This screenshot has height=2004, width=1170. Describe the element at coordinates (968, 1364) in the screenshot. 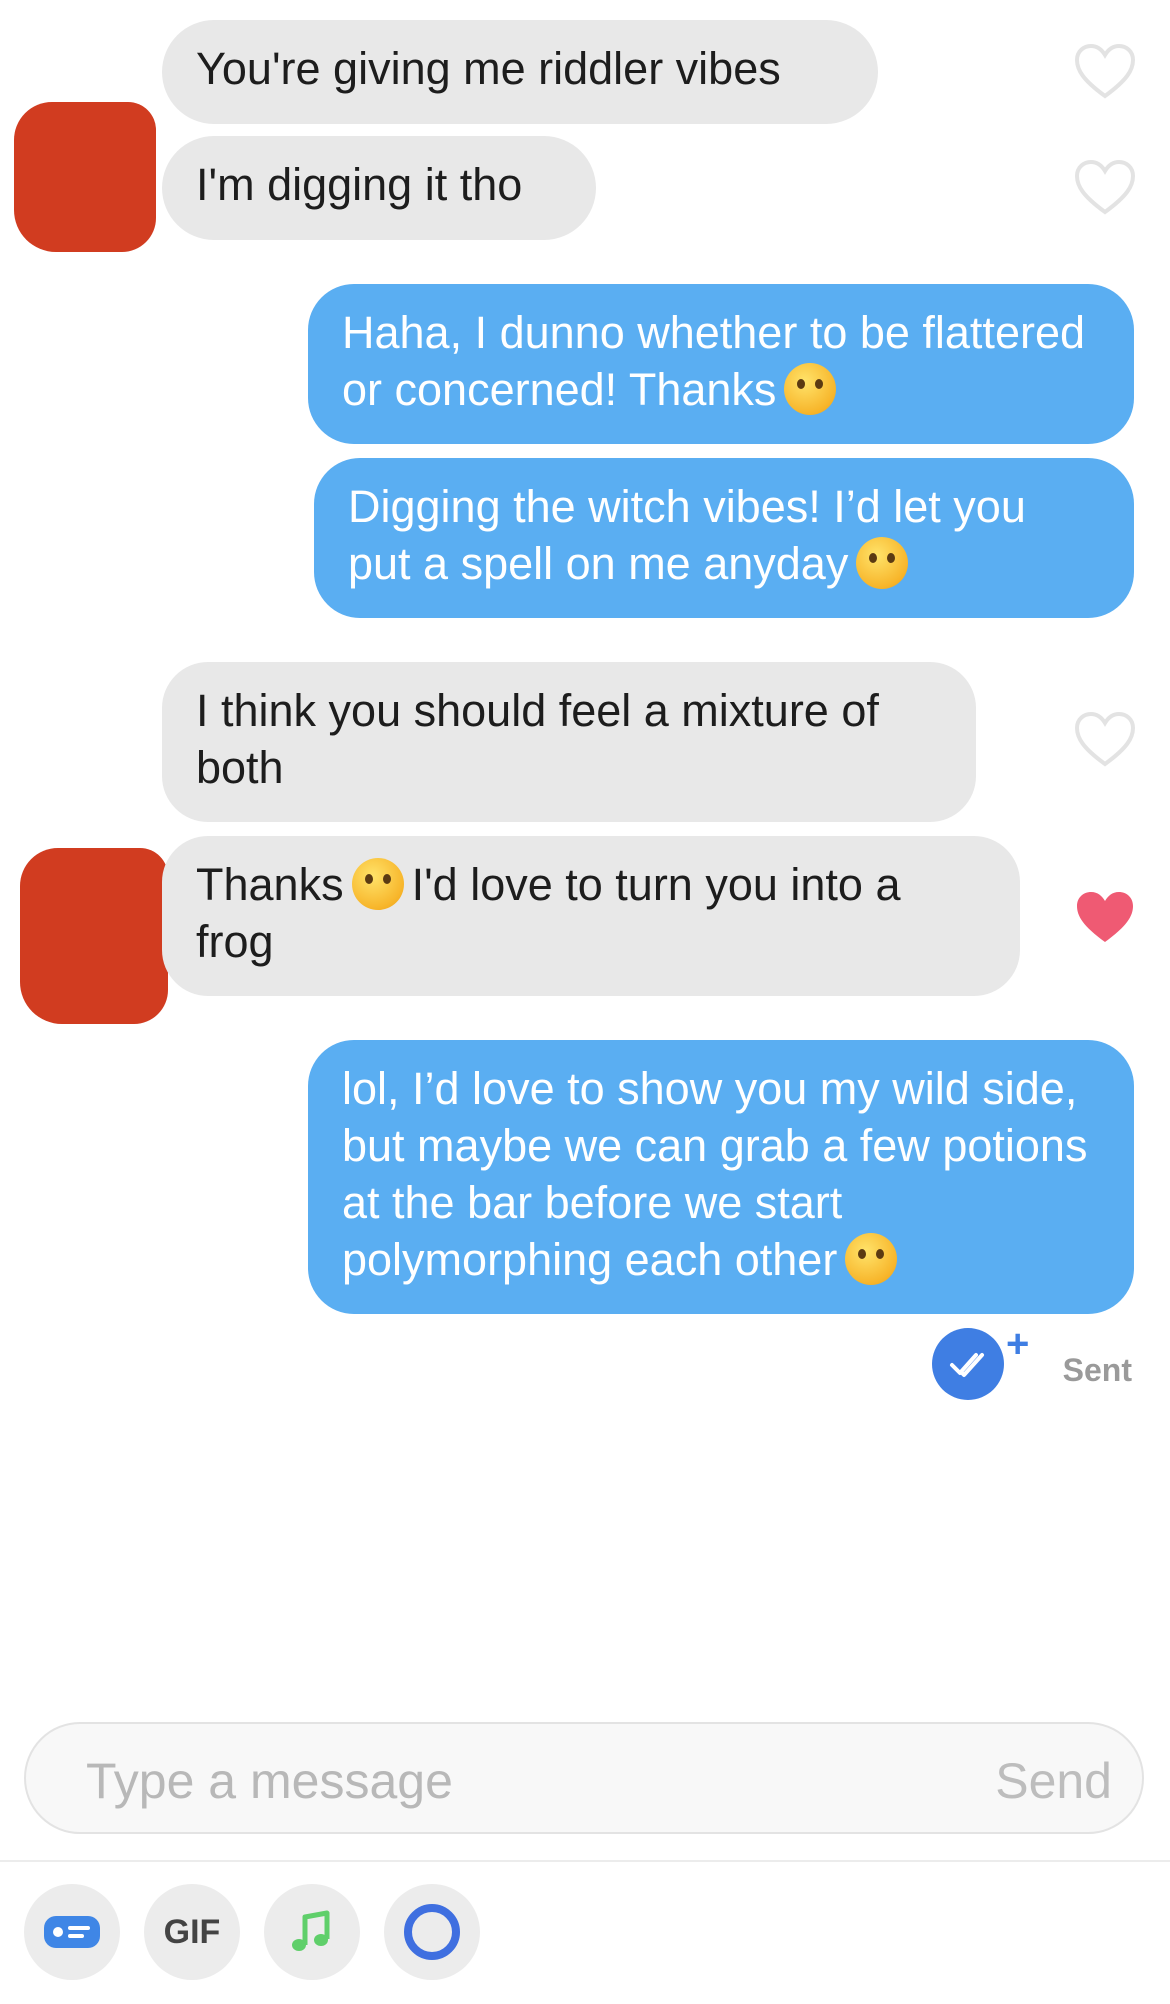

I see `read-receipt-icon` at that location.